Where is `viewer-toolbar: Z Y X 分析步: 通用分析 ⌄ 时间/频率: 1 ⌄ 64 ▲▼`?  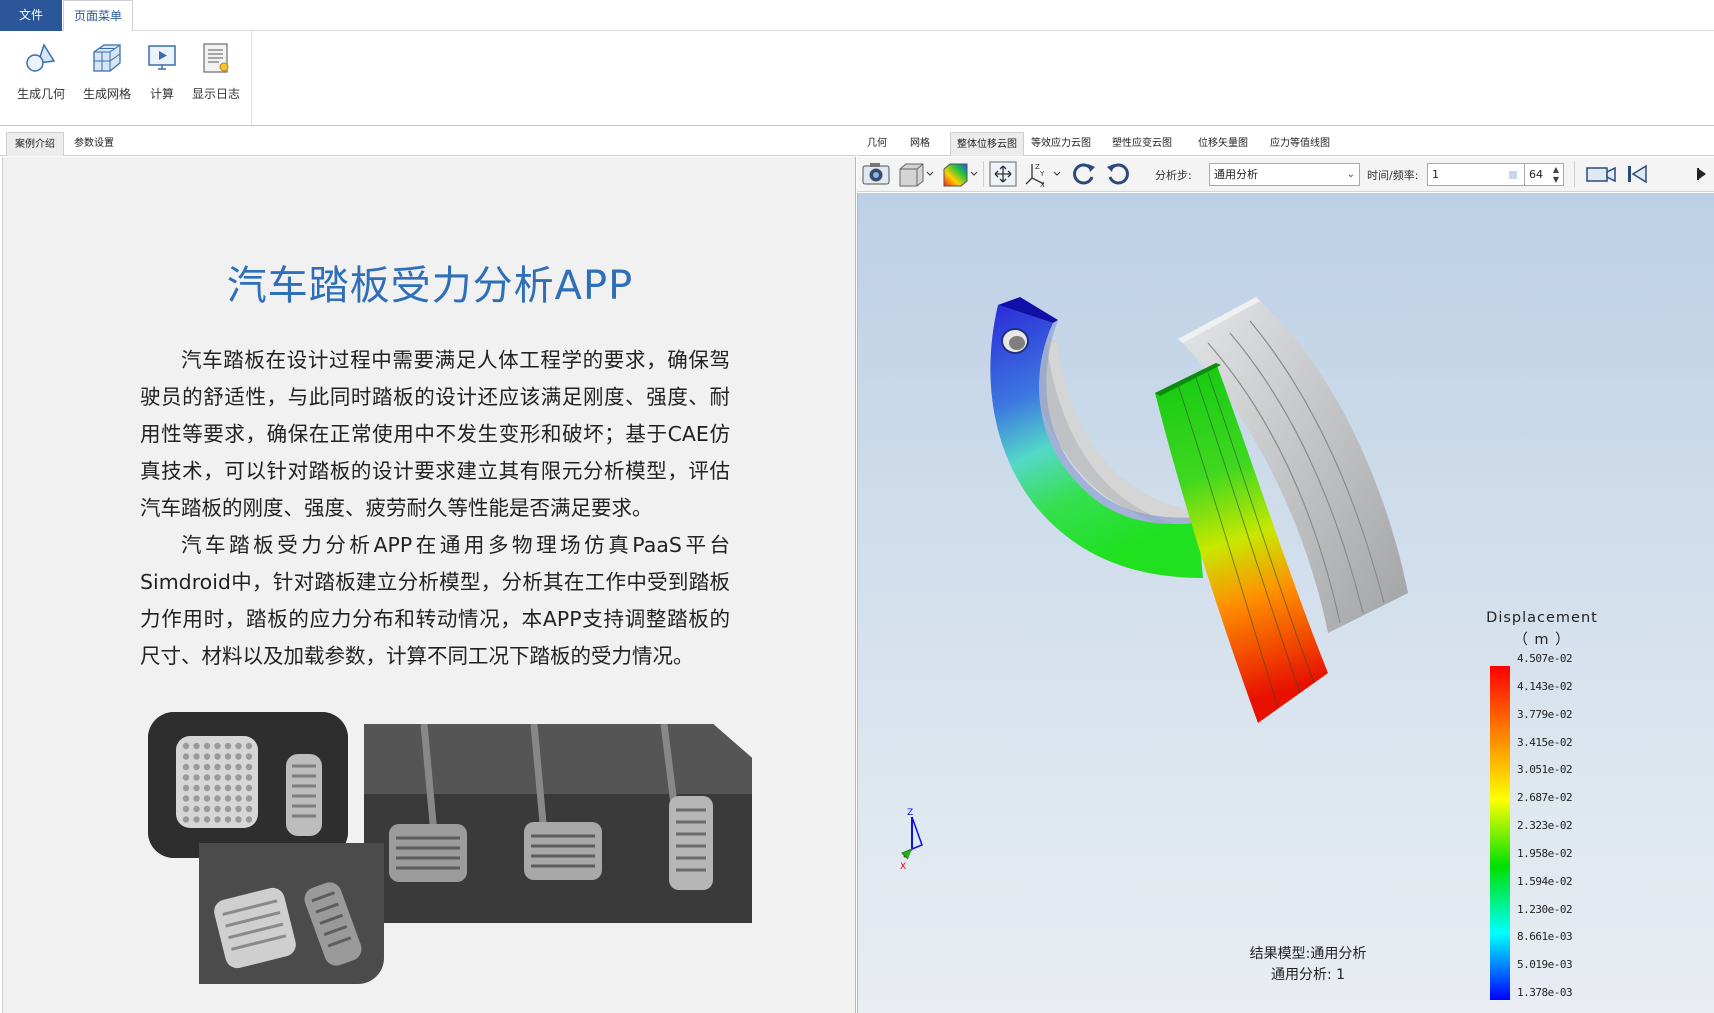 viewer-toolbar: Z Y X 分析步: 通用分析 ⌄ 时间/频率: 1 ⌄ 64 ▲▼ is located at coordinates (1285, 174).